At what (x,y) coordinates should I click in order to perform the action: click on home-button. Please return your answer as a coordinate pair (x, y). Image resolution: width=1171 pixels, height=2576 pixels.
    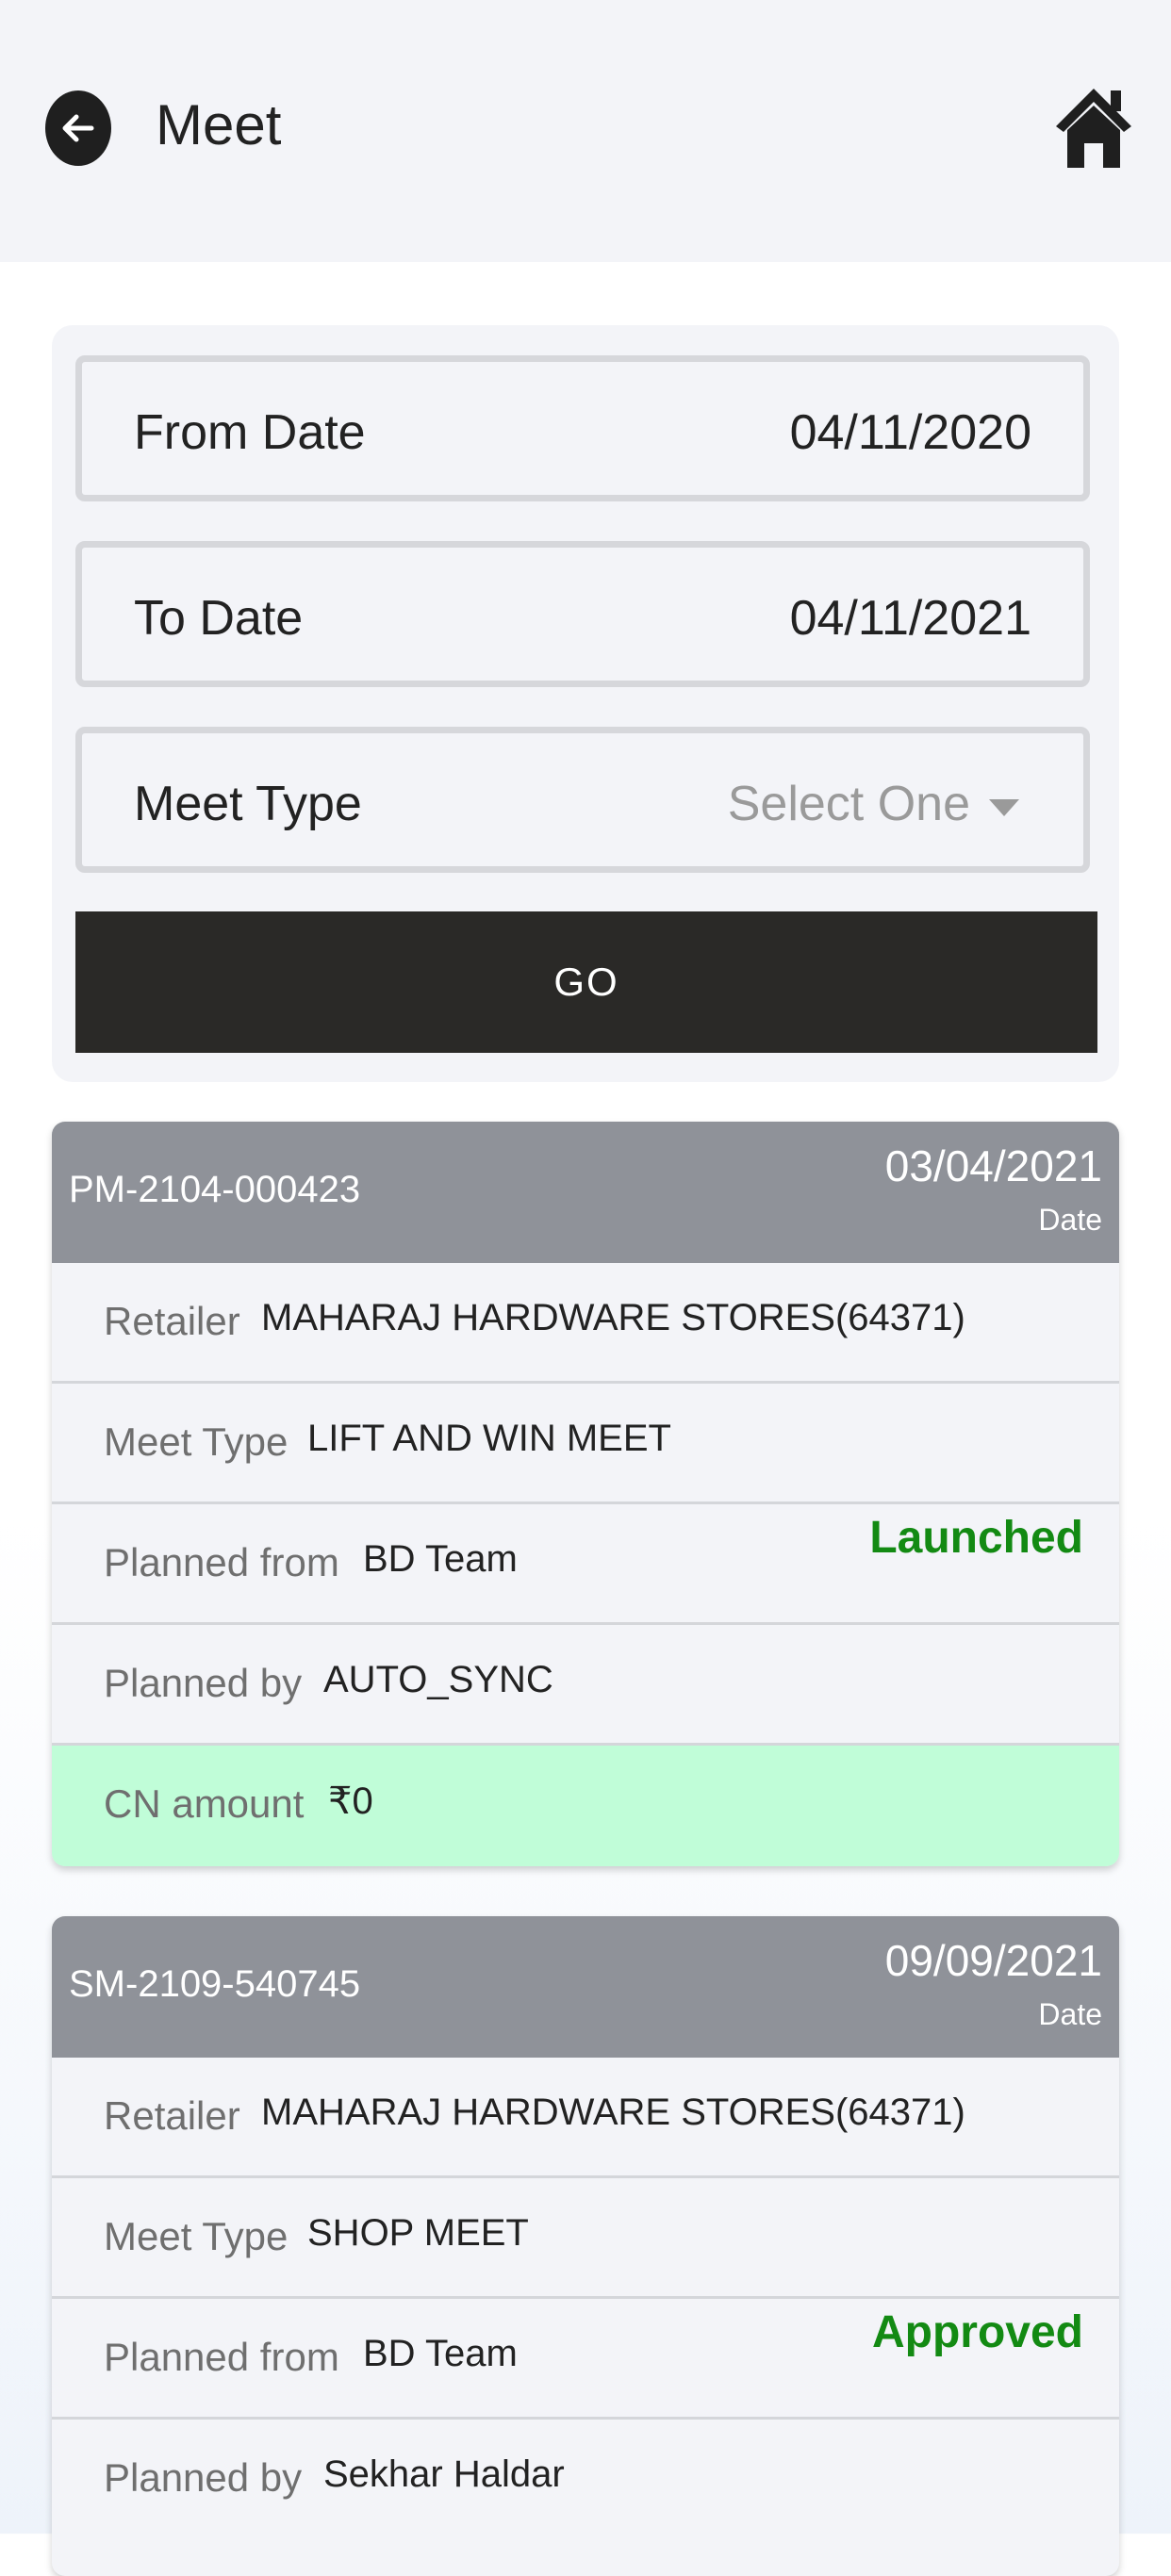
    Looking at the image, I should click on (1093, 127).